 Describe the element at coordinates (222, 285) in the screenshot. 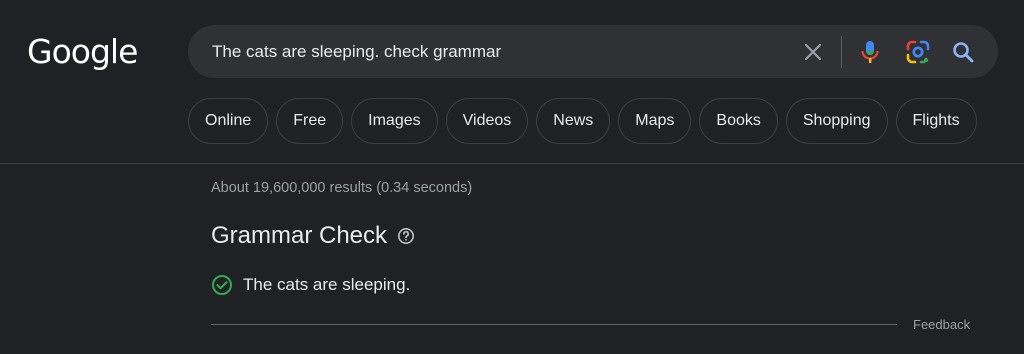

I see `check-circle-icon` at that location.